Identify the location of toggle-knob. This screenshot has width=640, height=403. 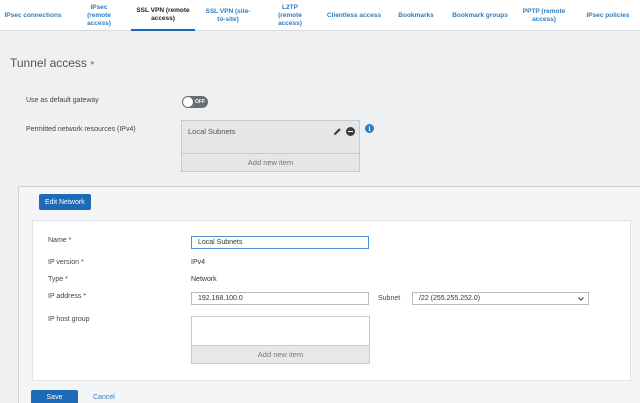
(188, 102).